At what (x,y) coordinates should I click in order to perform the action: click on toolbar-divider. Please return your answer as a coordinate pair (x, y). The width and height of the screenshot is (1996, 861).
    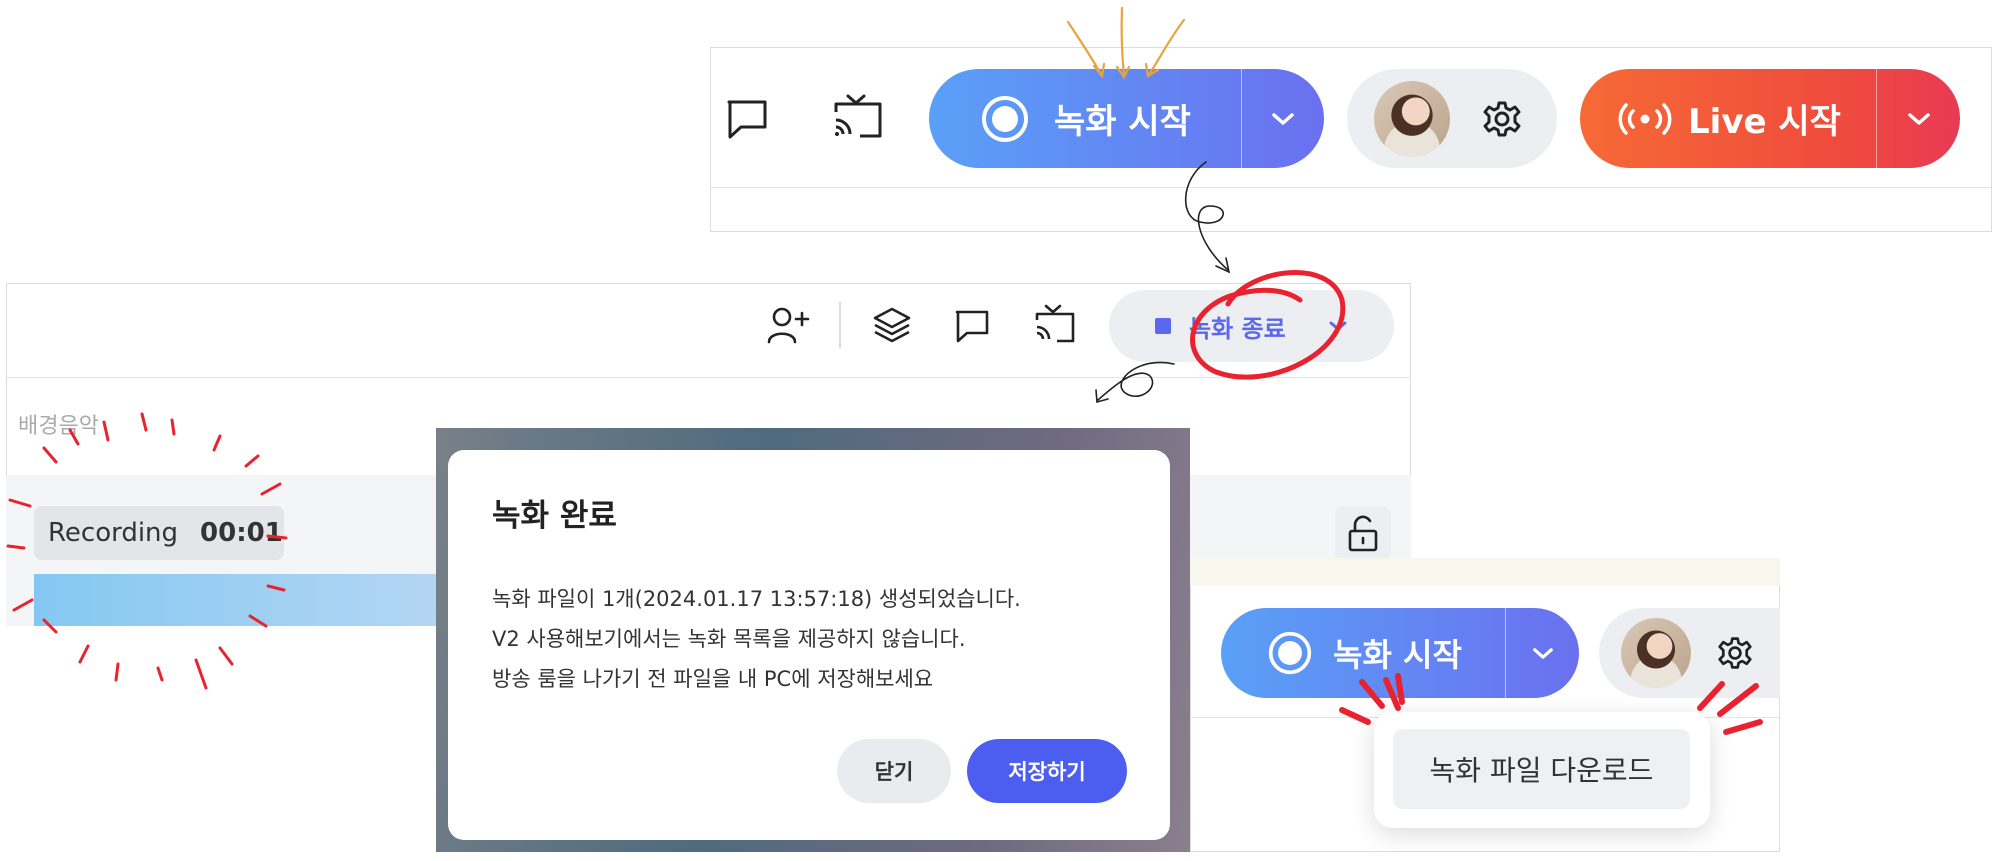
    Looking at the image, I should click on (840, 325).